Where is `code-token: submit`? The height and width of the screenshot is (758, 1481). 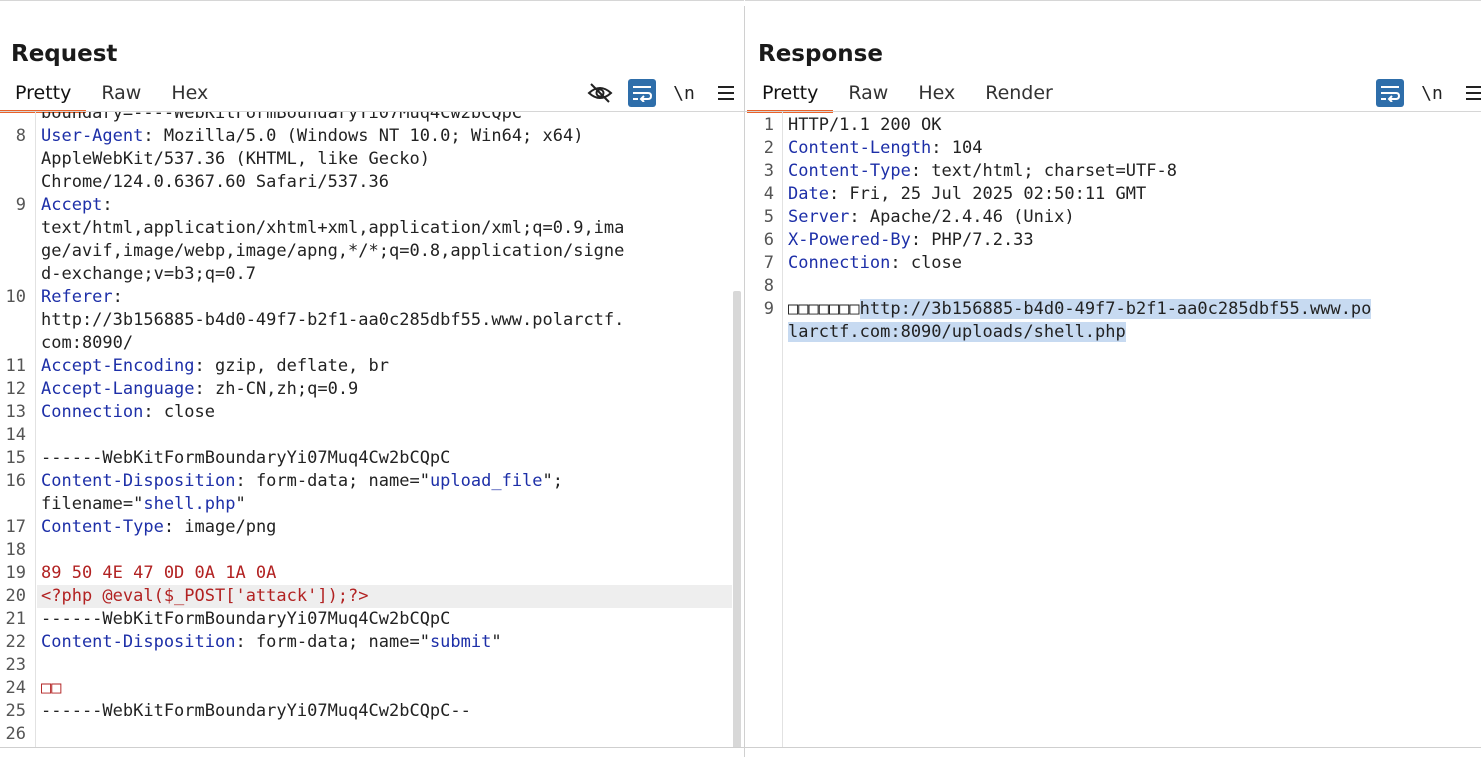 code-token: submit is located at coordinates (460, 642).